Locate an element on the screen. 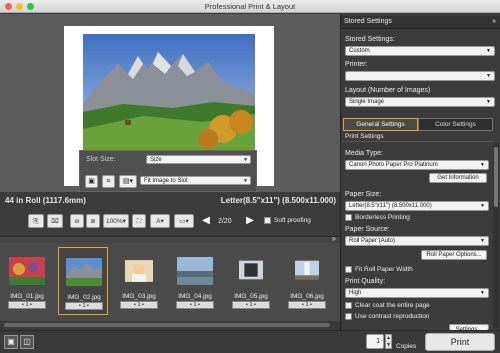  thumbnail-item: IMG_03.jpg ▪ 1 ▪ is located at coordinates (139, 281).